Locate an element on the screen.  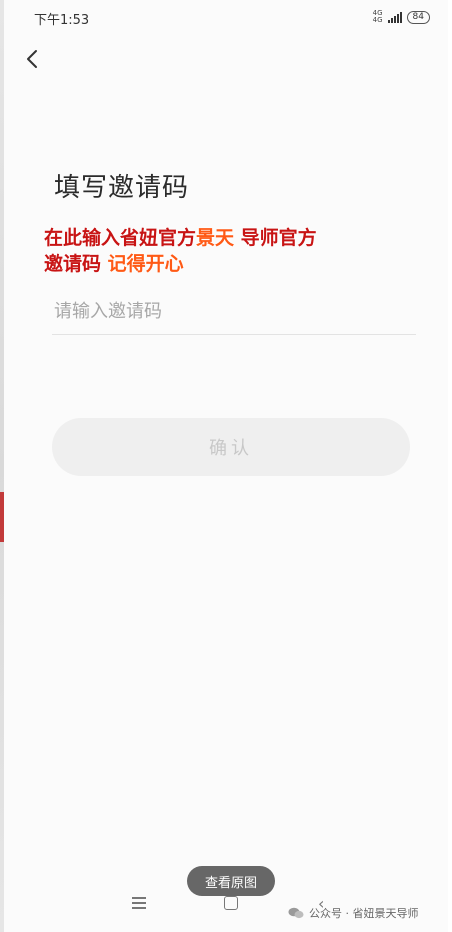
invite-code-input is located at coordinates (234, 311).